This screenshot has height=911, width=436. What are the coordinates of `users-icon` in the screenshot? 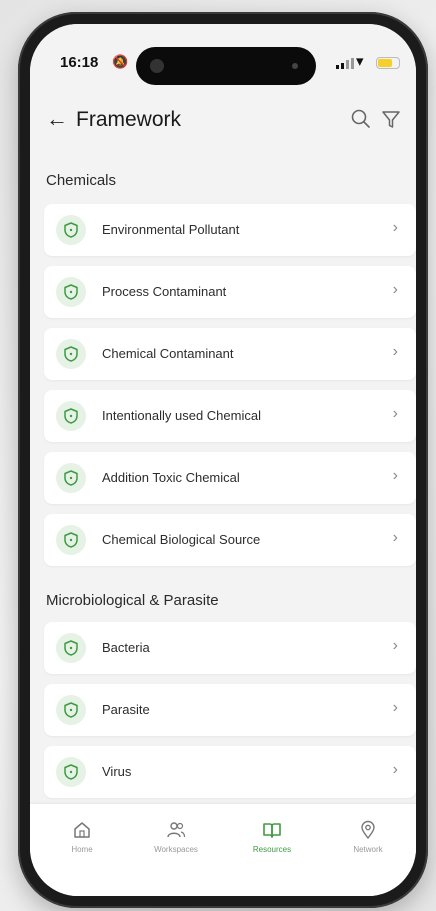 It's located at (176, 830).